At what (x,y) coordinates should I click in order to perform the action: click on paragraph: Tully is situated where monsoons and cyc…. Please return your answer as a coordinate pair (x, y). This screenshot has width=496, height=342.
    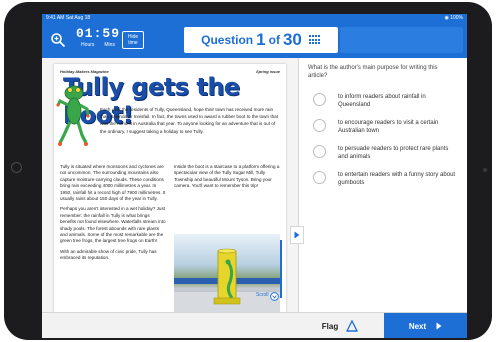
    Looking at the image, I should click on (113, 183).